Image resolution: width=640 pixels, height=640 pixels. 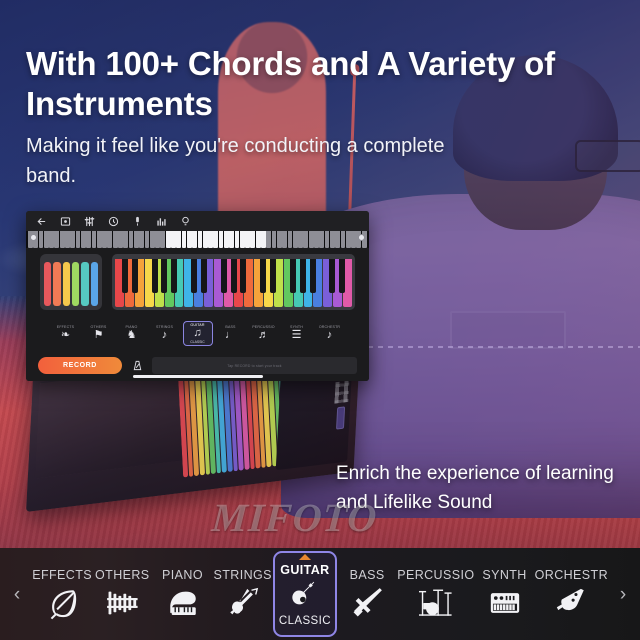 I want to click on instrument-item-guitar: GUITAR CLASSIC, so click(x=305, y=594).